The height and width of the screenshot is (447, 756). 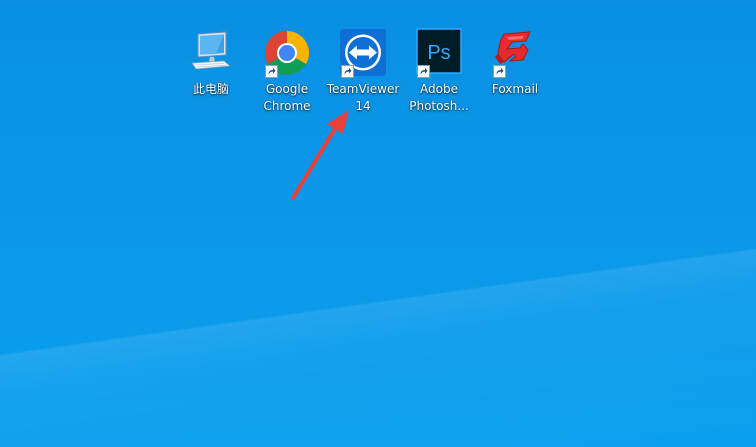 What do you see at coordinates (363, 53) in the screenshot?
I see `teamviewer-icon` at bounding box center [363, 53].